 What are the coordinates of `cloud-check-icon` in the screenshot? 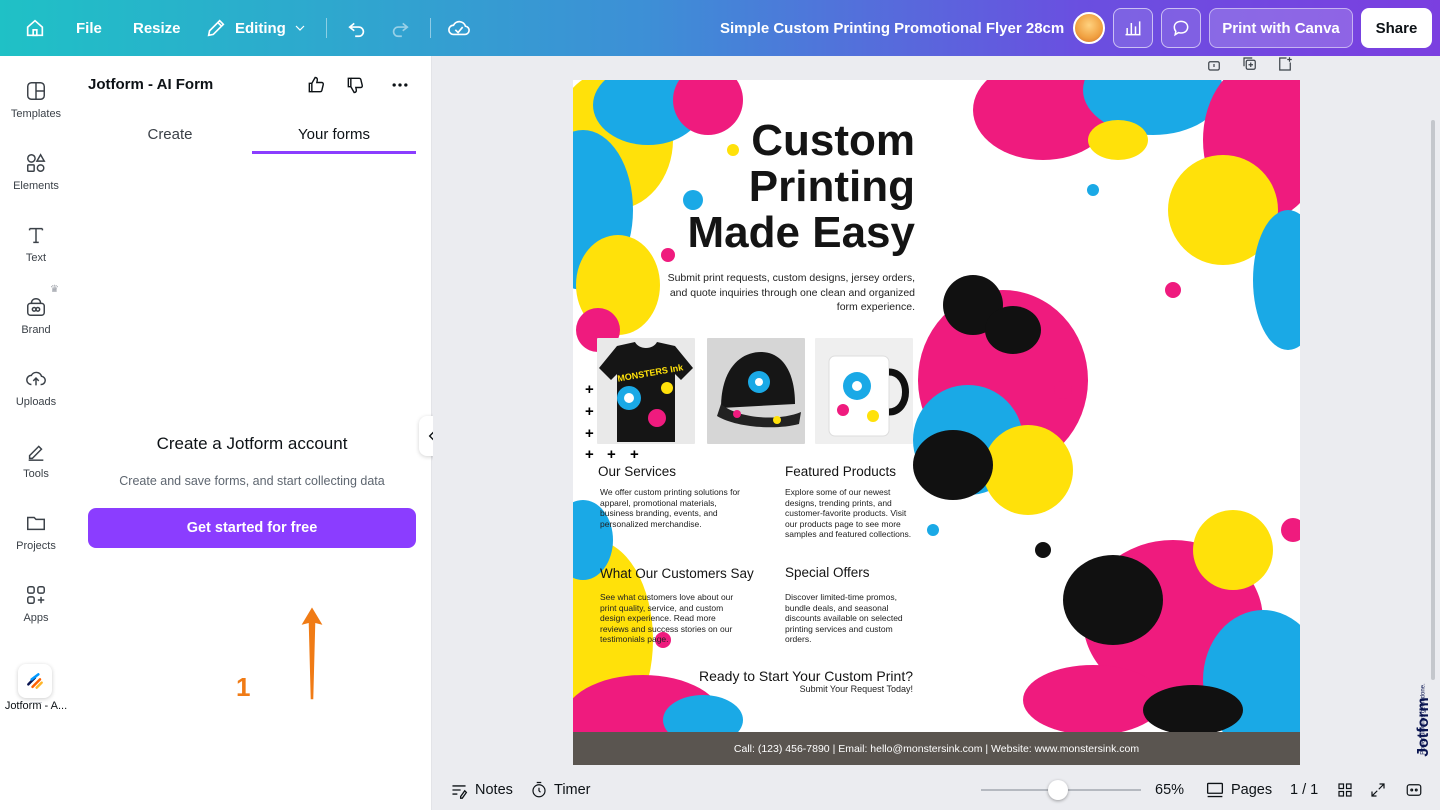 It's located at (459, 28).